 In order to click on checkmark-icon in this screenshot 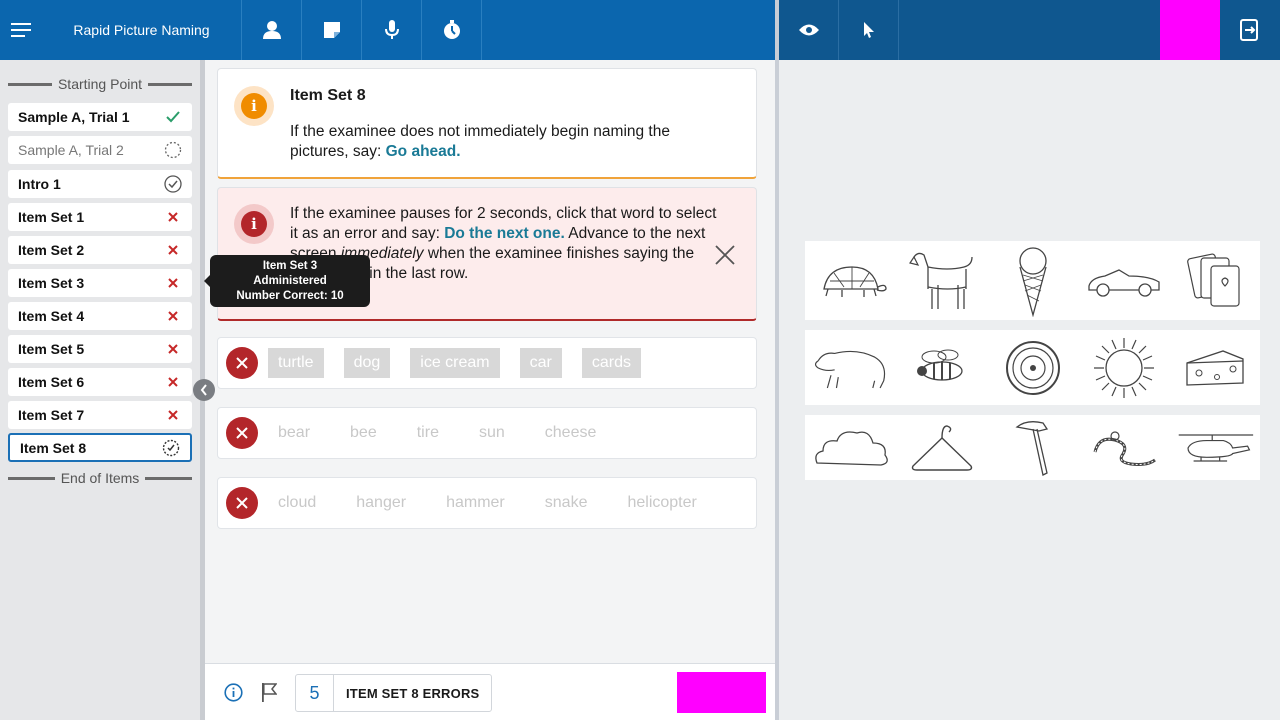, I will do `click(173, 117)`.